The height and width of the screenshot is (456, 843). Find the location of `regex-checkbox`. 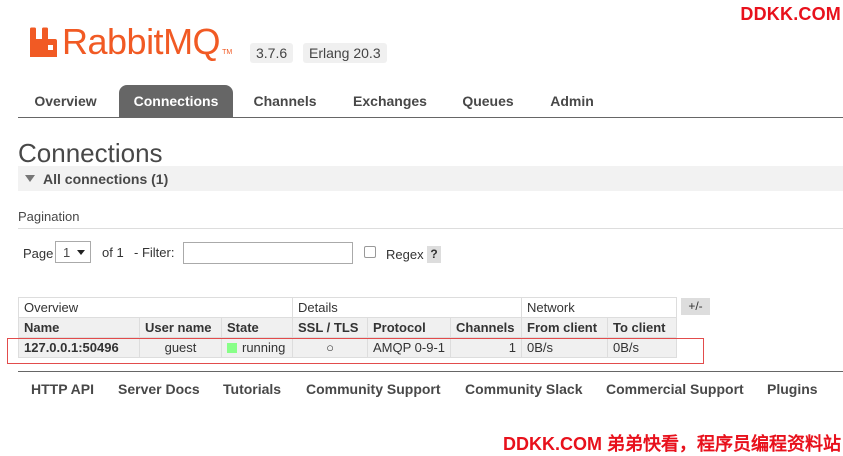

regex-checkbox is located at coordinates (370, 252).